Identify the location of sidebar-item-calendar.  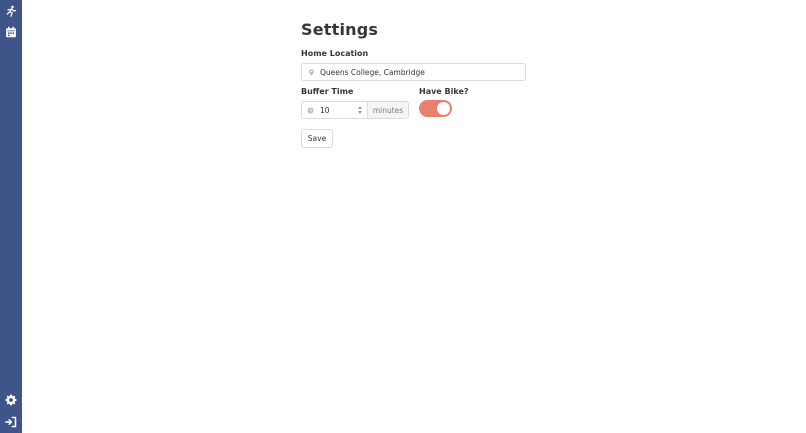
(11, 32).